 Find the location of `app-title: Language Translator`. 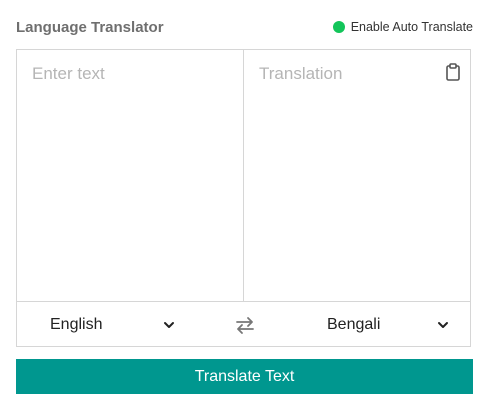

app-title: Language Translator is located at coordinates (90, 27).